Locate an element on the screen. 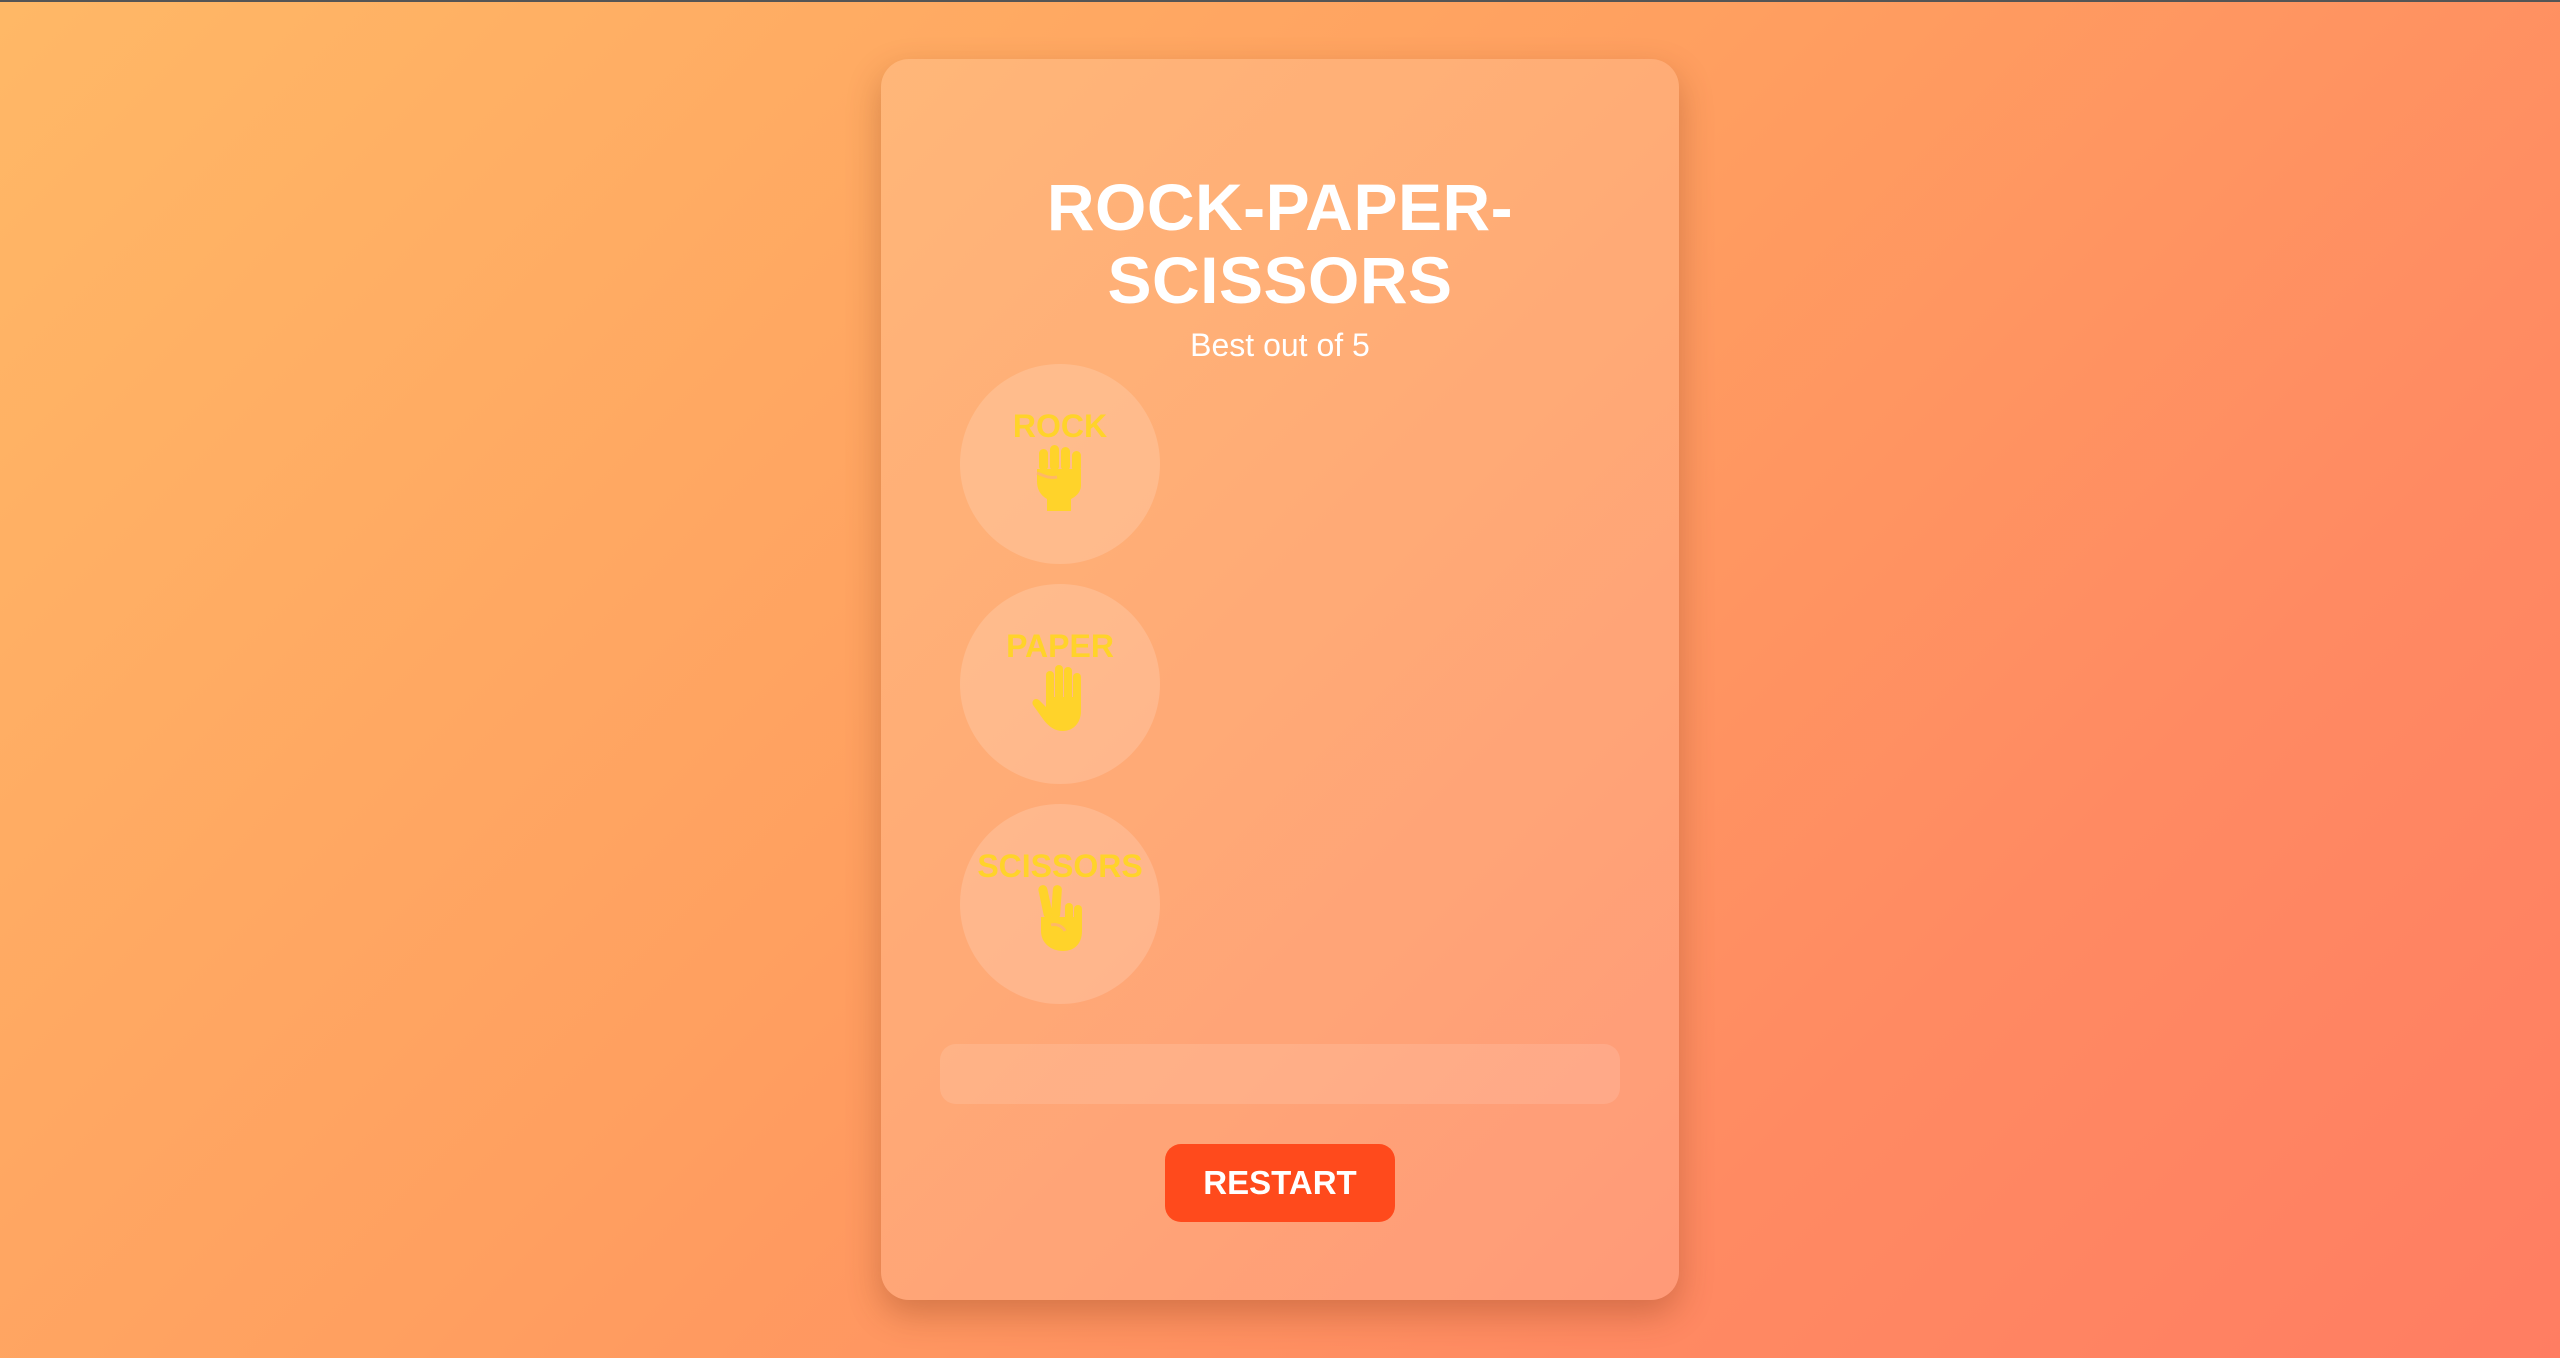 Image resolution: width=2560 pixels, height=1358 pixels. raised-hand-icon is located at coordinates (1056, 698).